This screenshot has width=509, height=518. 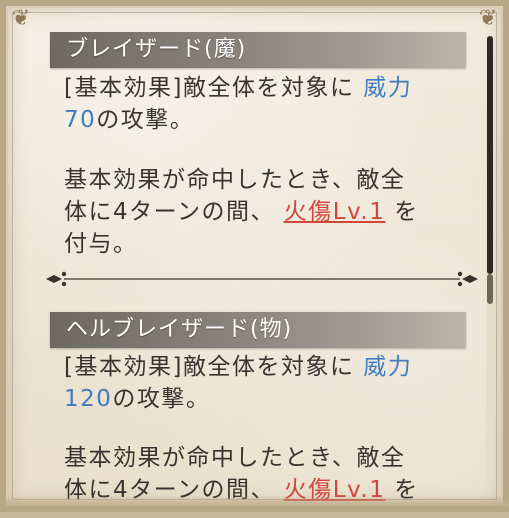 I want to click on skill-name: ブレイザード(魔), so click(x=156, y=49).